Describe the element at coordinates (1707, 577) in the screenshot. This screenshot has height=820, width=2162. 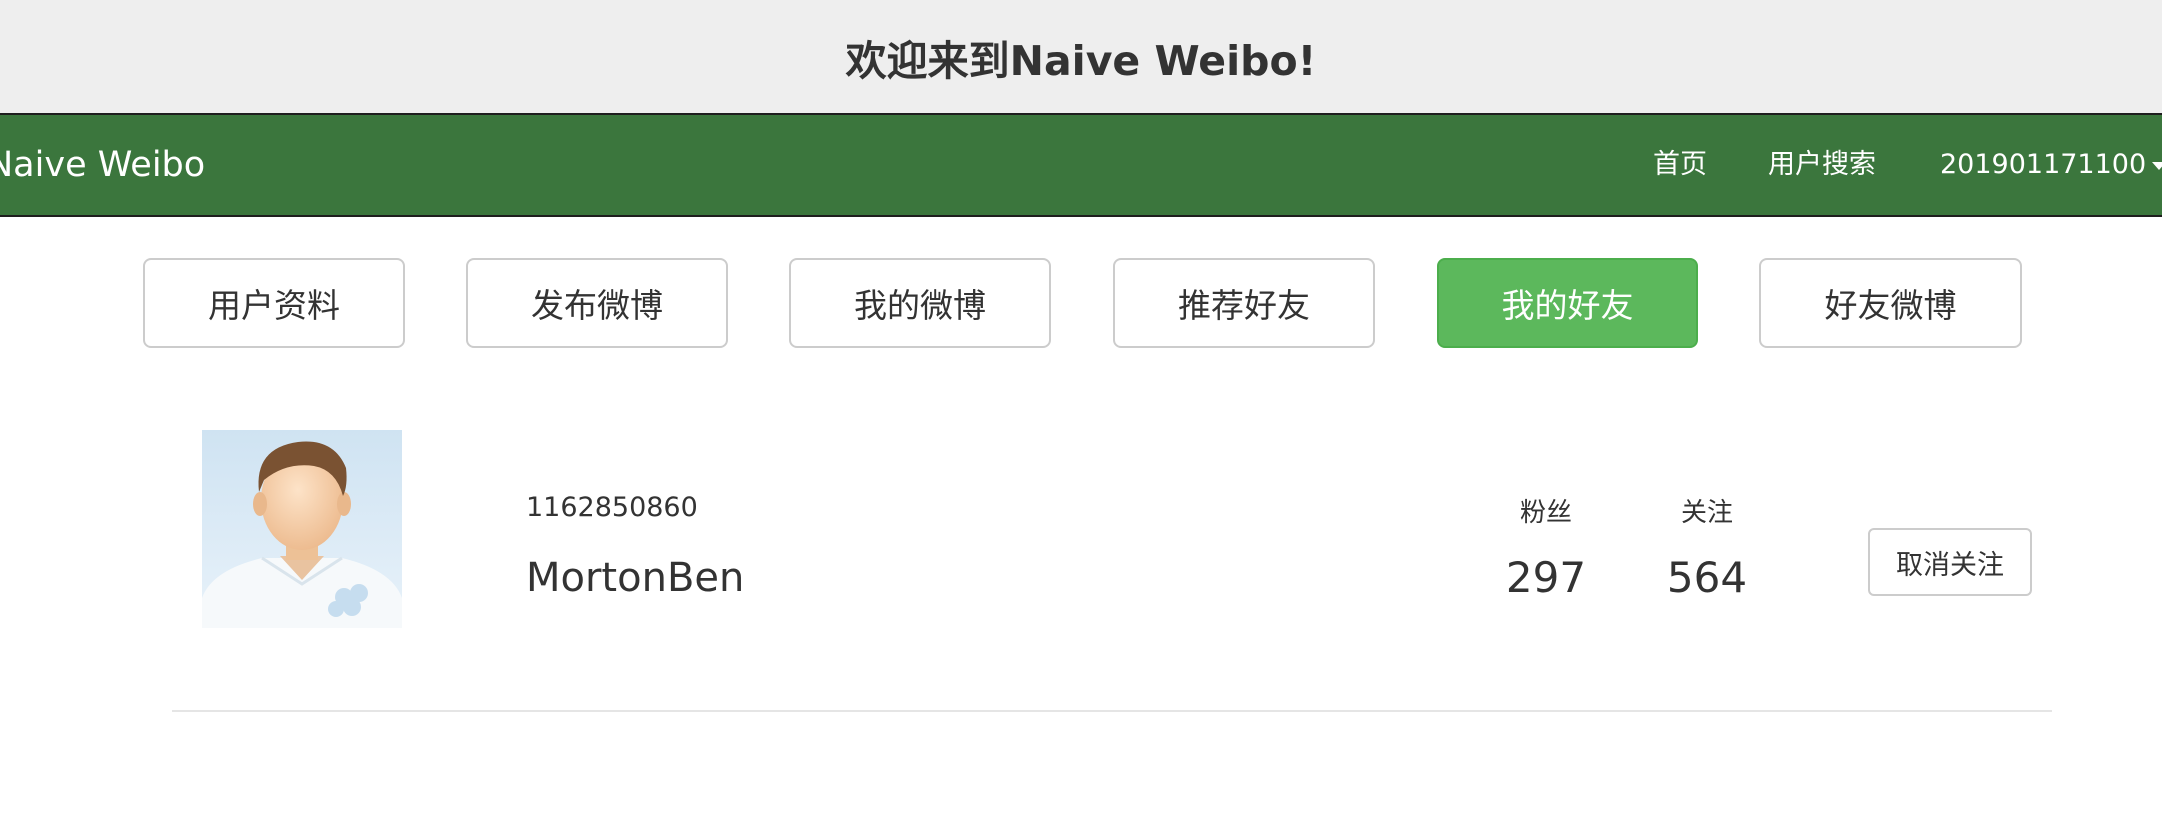
I see `following-count: 564` at that location.